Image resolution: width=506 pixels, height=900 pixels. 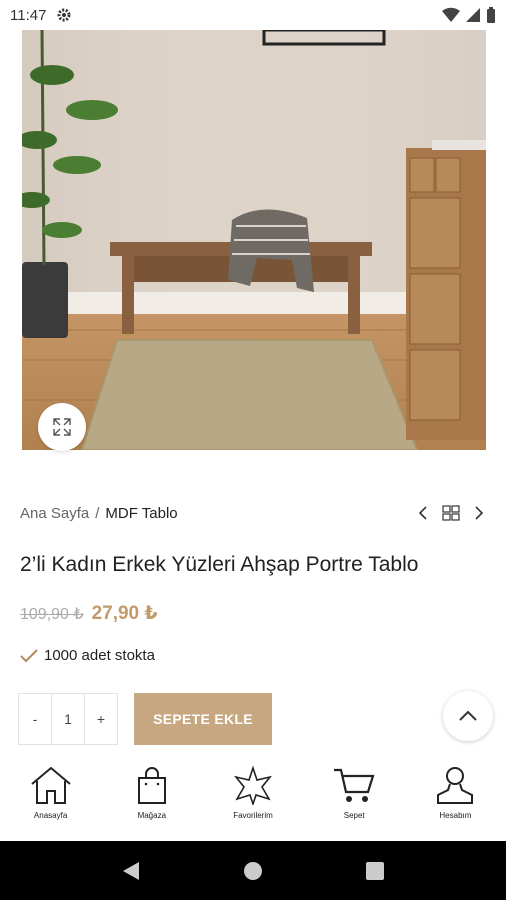 I want to click on cart-icon, so click(x=354, y=785).